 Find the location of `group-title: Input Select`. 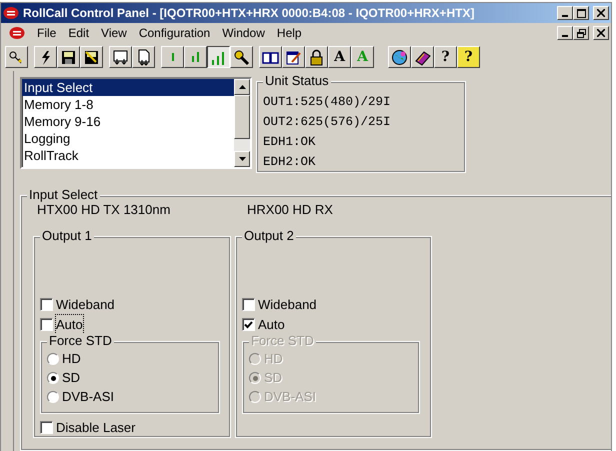

group-title: Input Select is located at coordinates (63, 195).